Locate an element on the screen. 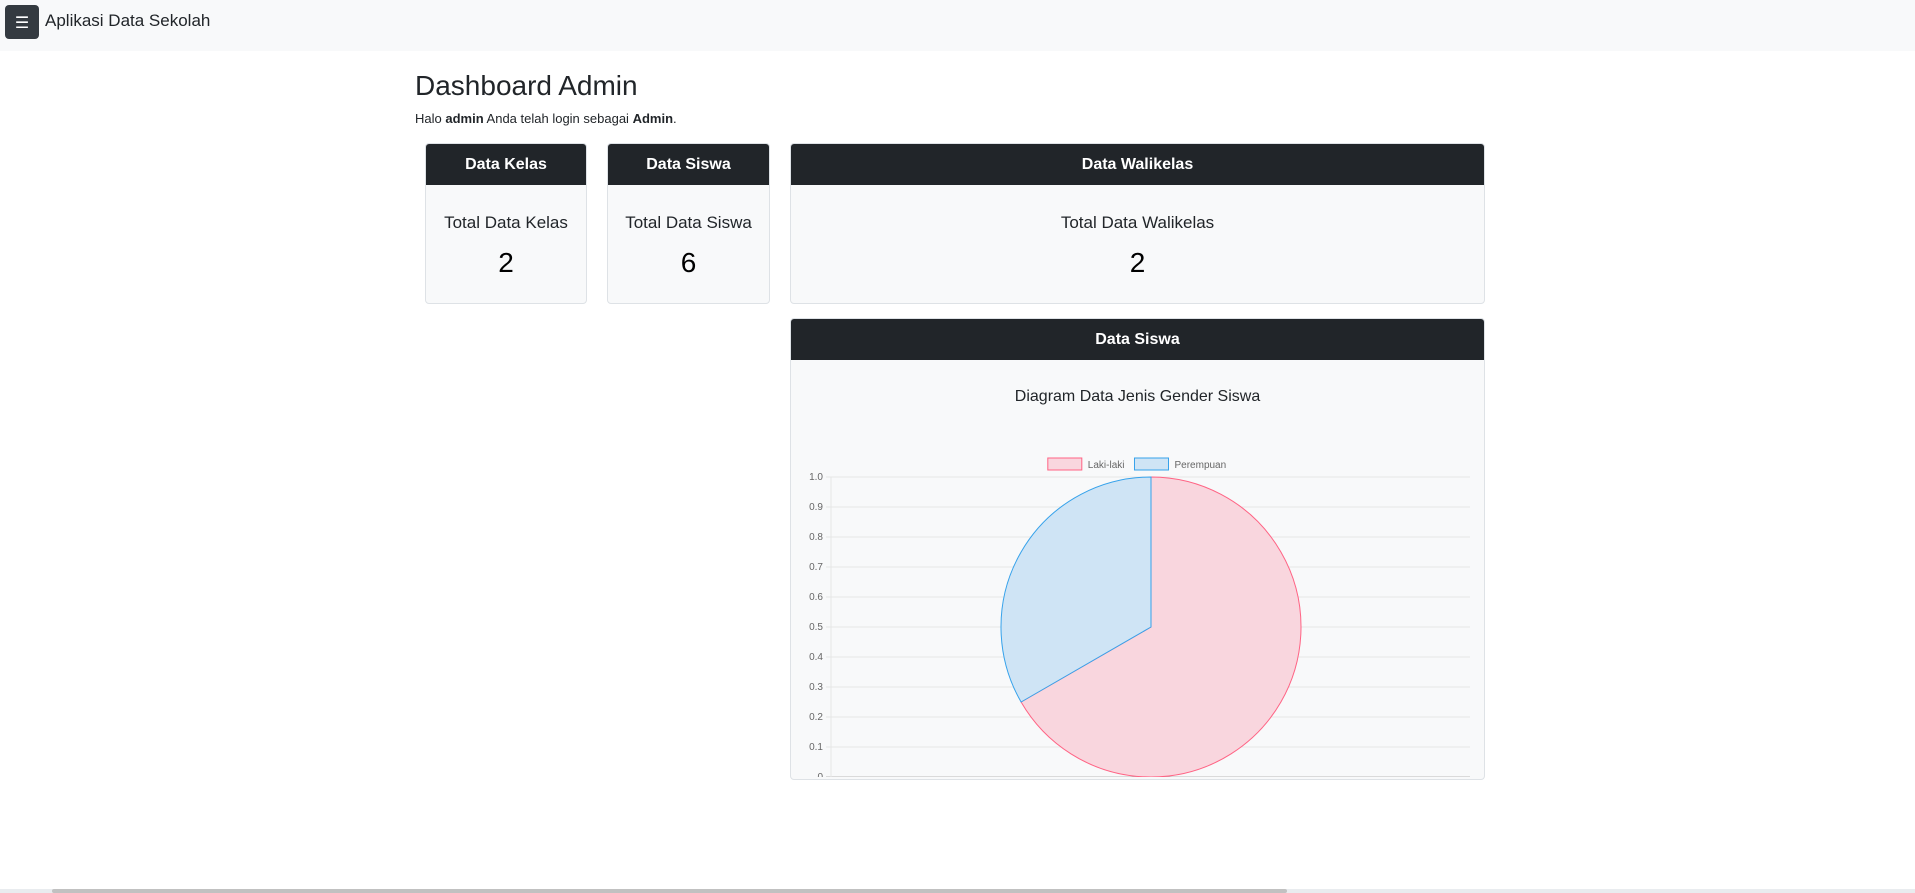  page-title: Dashboard Admin is located at coordinates (526, 85).